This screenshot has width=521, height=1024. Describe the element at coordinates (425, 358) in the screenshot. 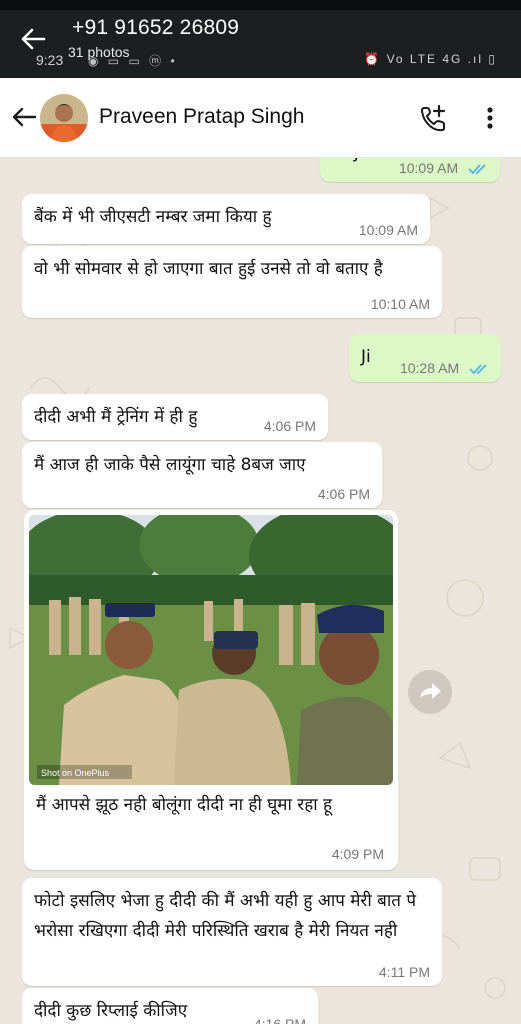

I see `message-bubble-outgoing: Ji 10:28 AM` at that location.